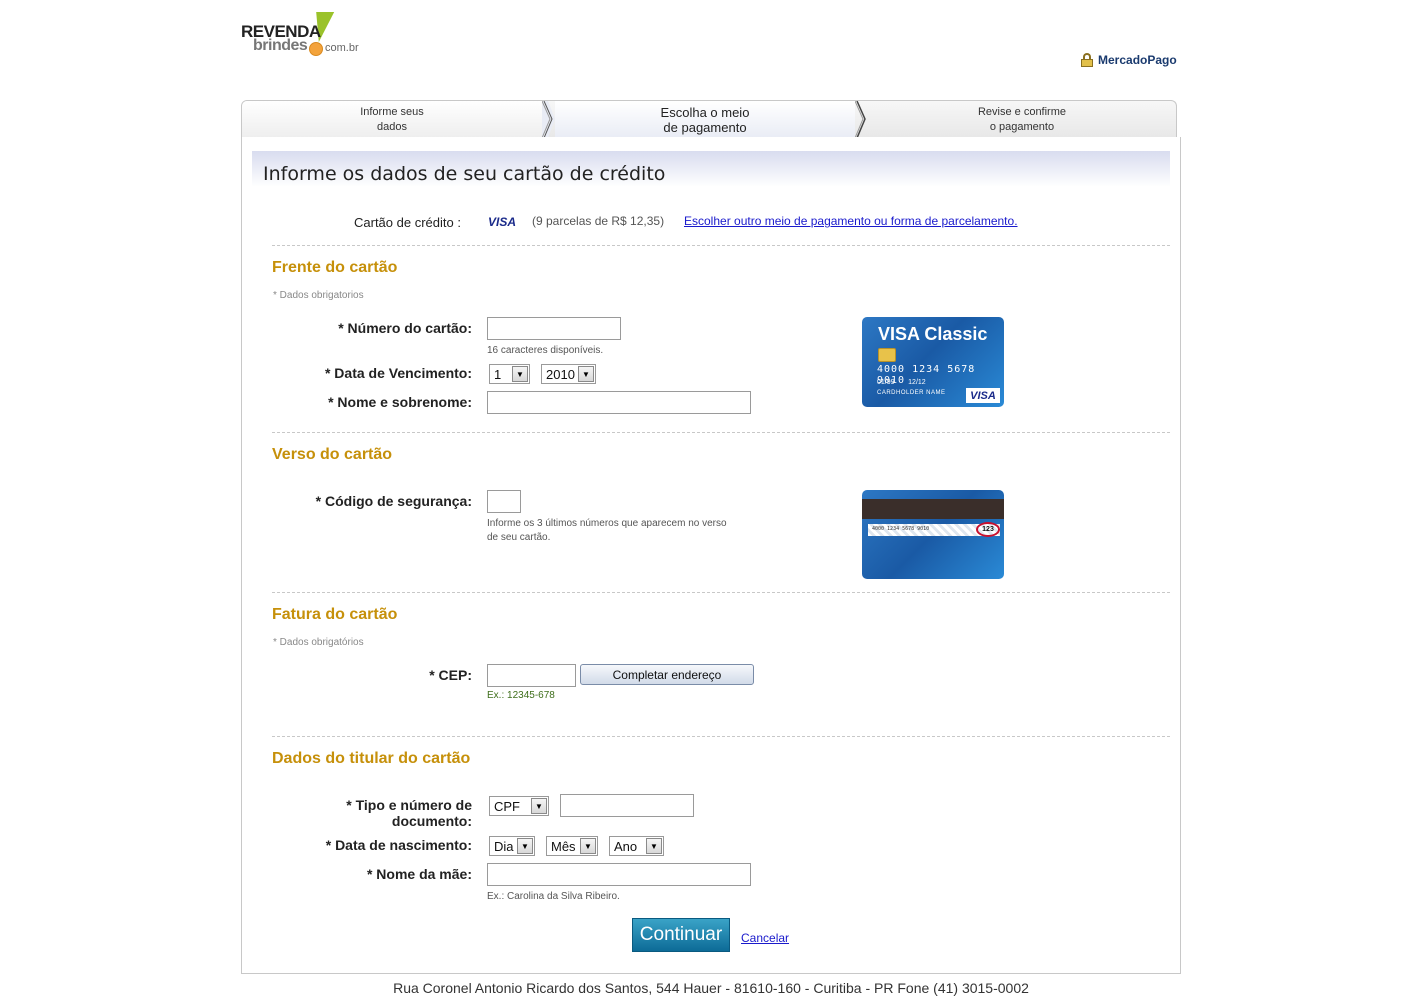  I want to click on step-revise-confirme: Revise e confirme o pagamento, so click(1021, 119).